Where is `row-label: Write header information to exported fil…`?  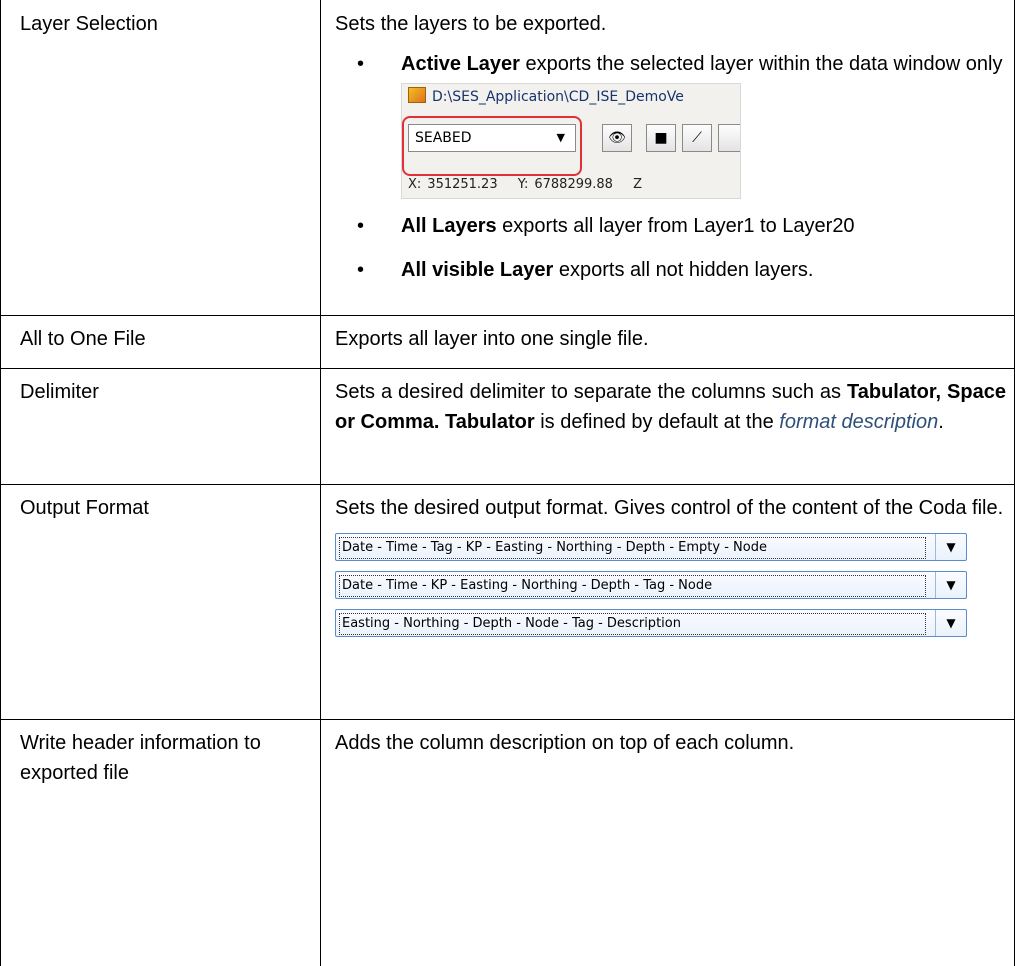
row-label: Write header information to exported fil… is located at coordinates (160, 842).